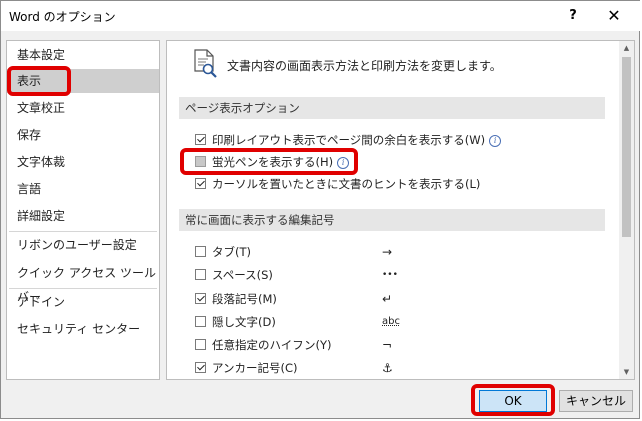 This screenshot has height=421, width=642. What do you see at coordinates (236, 299) in the screenshot?
I see `option-paragraph-marks: 段落記号(M)` at bounding box center [236, 299].